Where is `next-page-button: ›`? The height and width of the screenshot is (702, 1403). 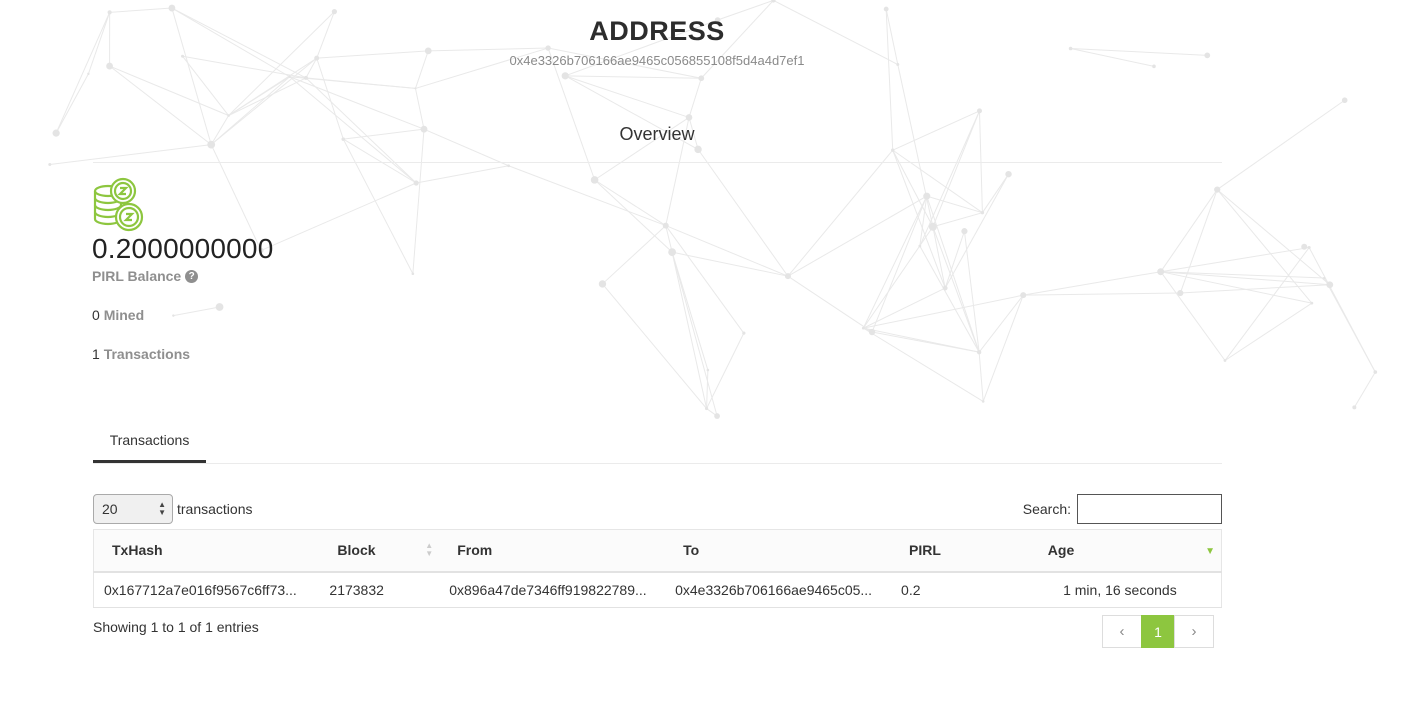 next-page-button: › is located at coordinates (1194, 631).